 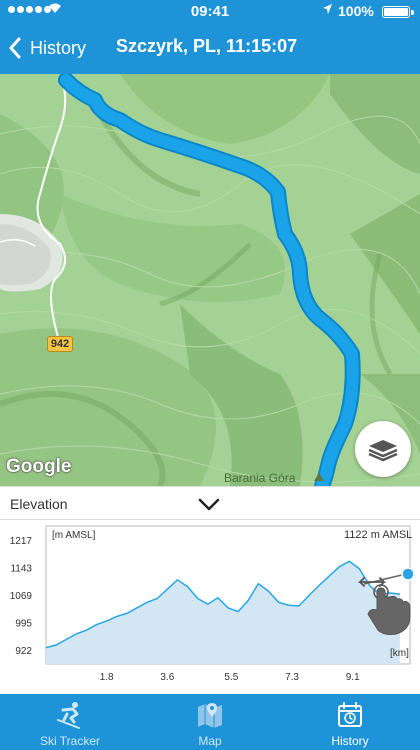 I want to click on page-title: Szczyrk, PL, 11:15:07, so click(x=207, y=46).